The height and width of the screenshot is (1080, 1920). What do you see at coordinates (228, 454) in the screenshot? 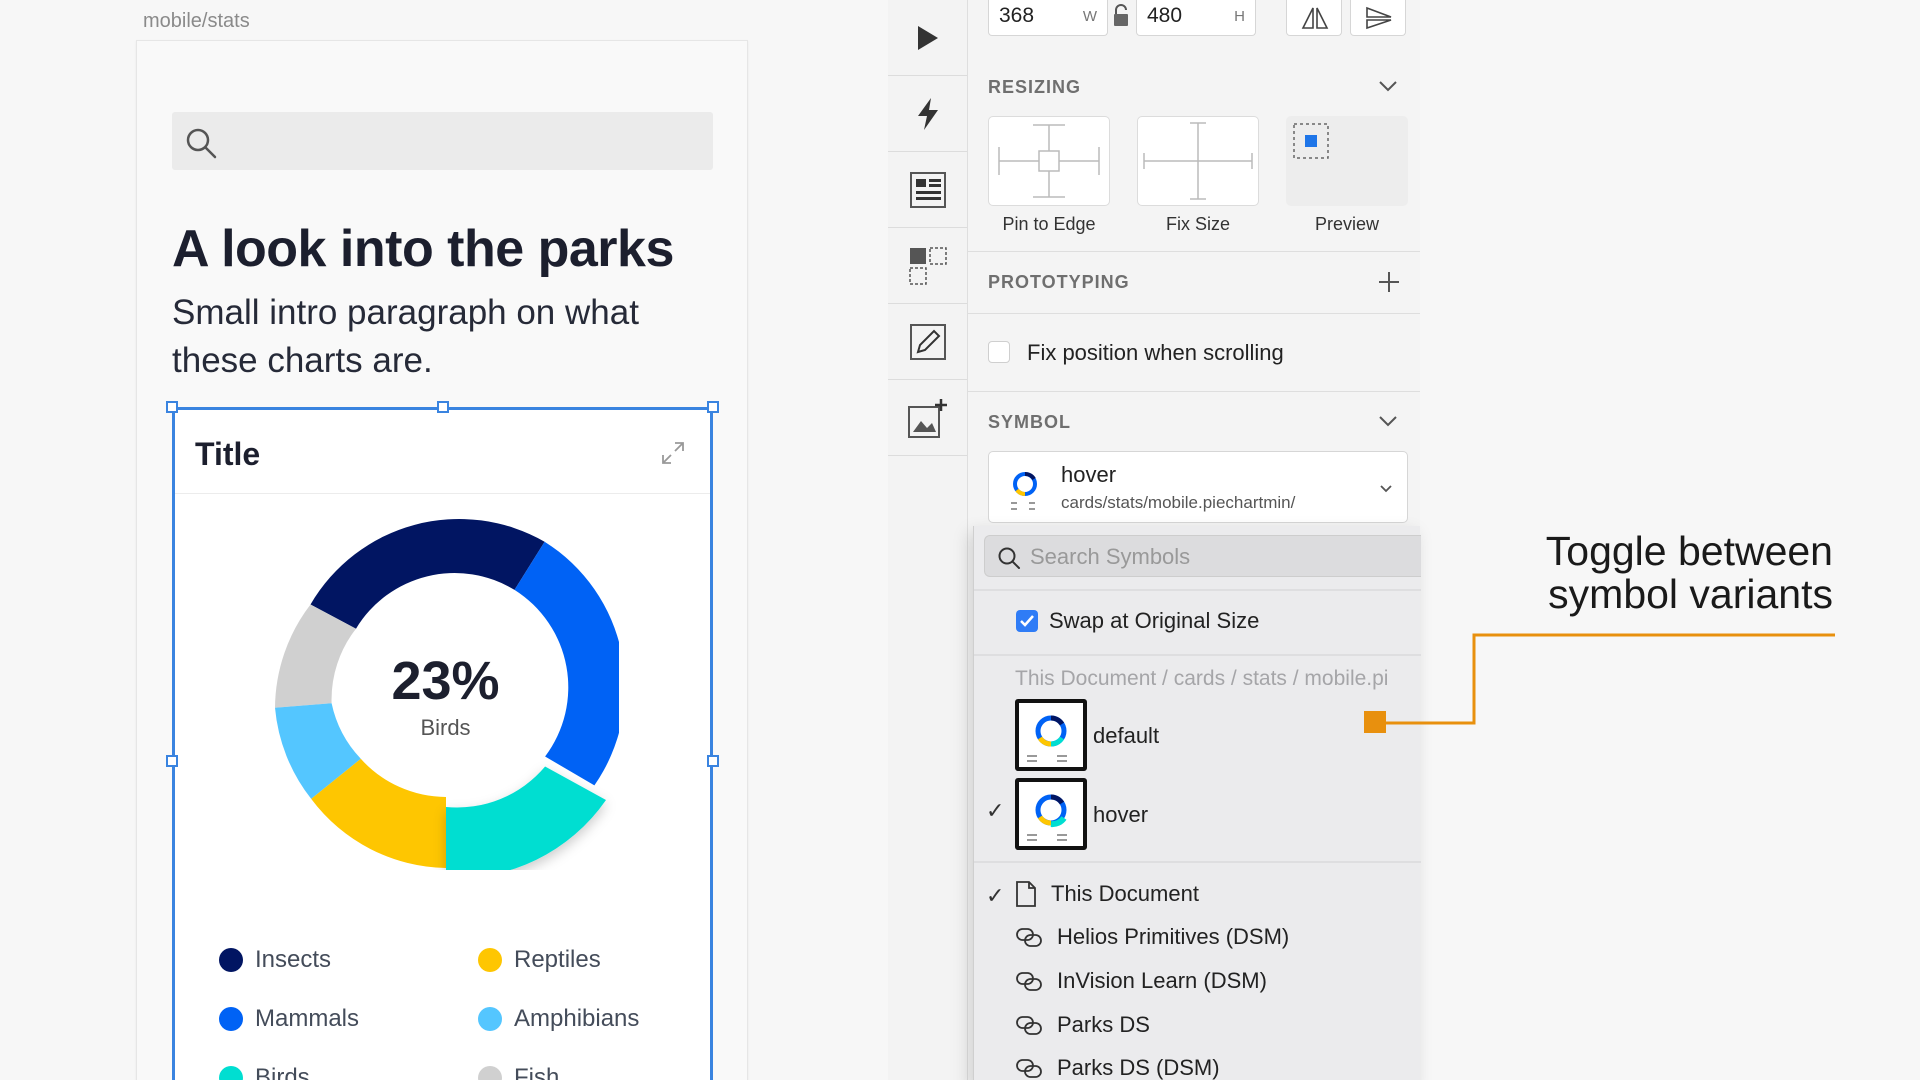
I see `card-title: Title` at bounding box center [228, 454].